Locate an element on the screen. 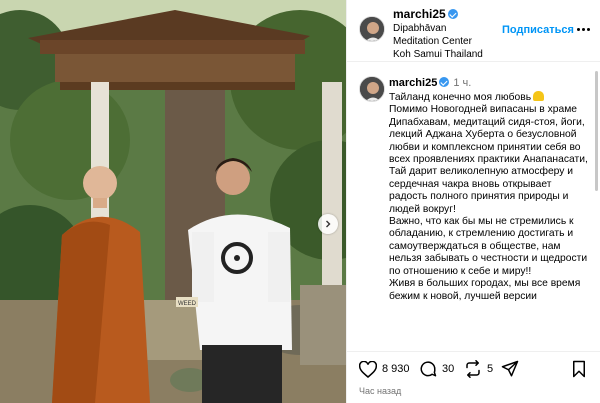  paper-plane-icon is located at coordinates (510, 368).